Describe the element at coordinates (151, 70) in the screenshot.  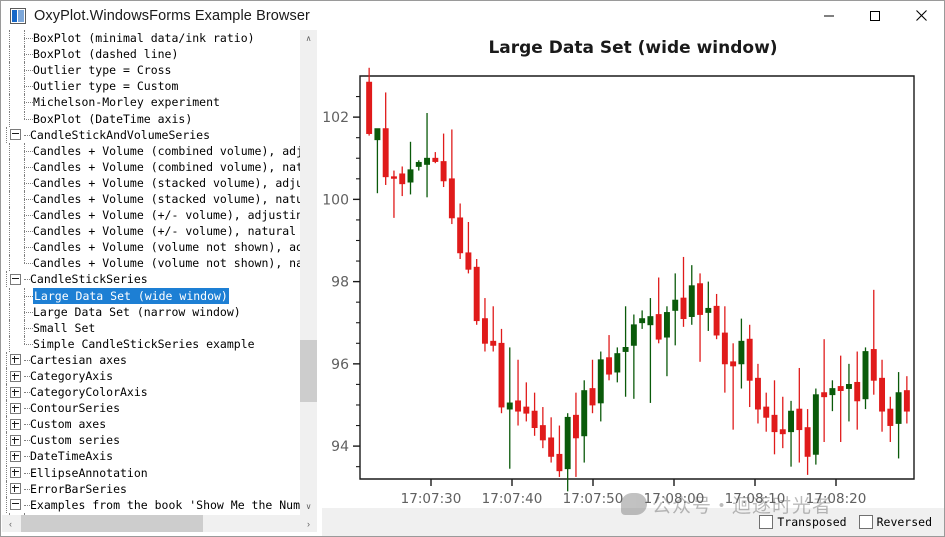
I see `tree-item: Outlier type = Cross` at that location.